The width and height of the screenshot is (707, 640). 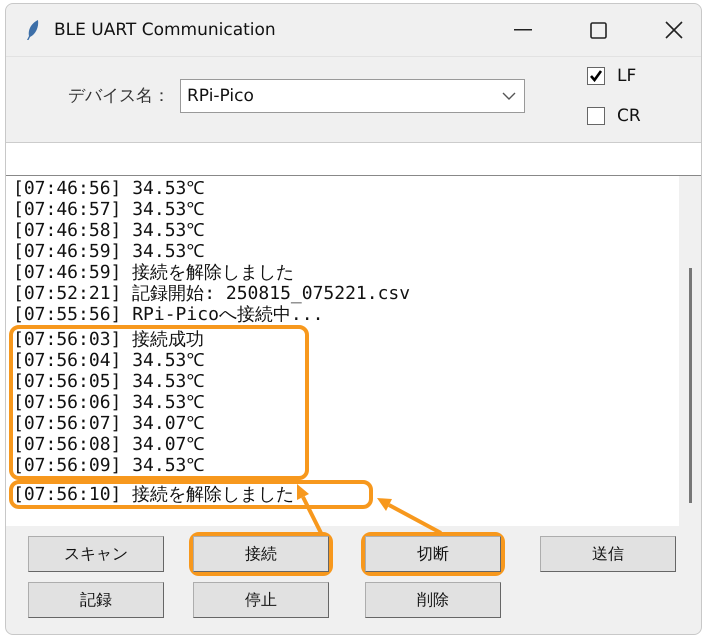 I want to click on log-line: [07:56:09] 34.53℃, so click(x=109, y=465).